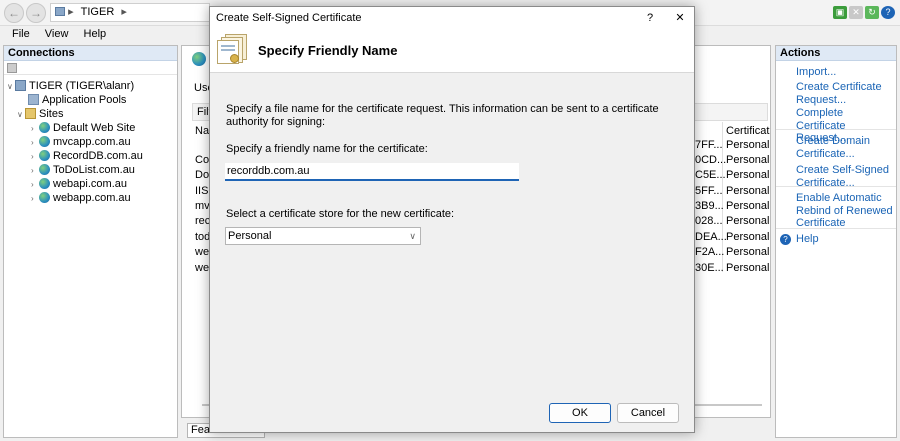 The width and height of the screenshot is (900, 441). Describe the element at coordinates (21, 34) in the screenshot. I see `menu-file: File` at that location.